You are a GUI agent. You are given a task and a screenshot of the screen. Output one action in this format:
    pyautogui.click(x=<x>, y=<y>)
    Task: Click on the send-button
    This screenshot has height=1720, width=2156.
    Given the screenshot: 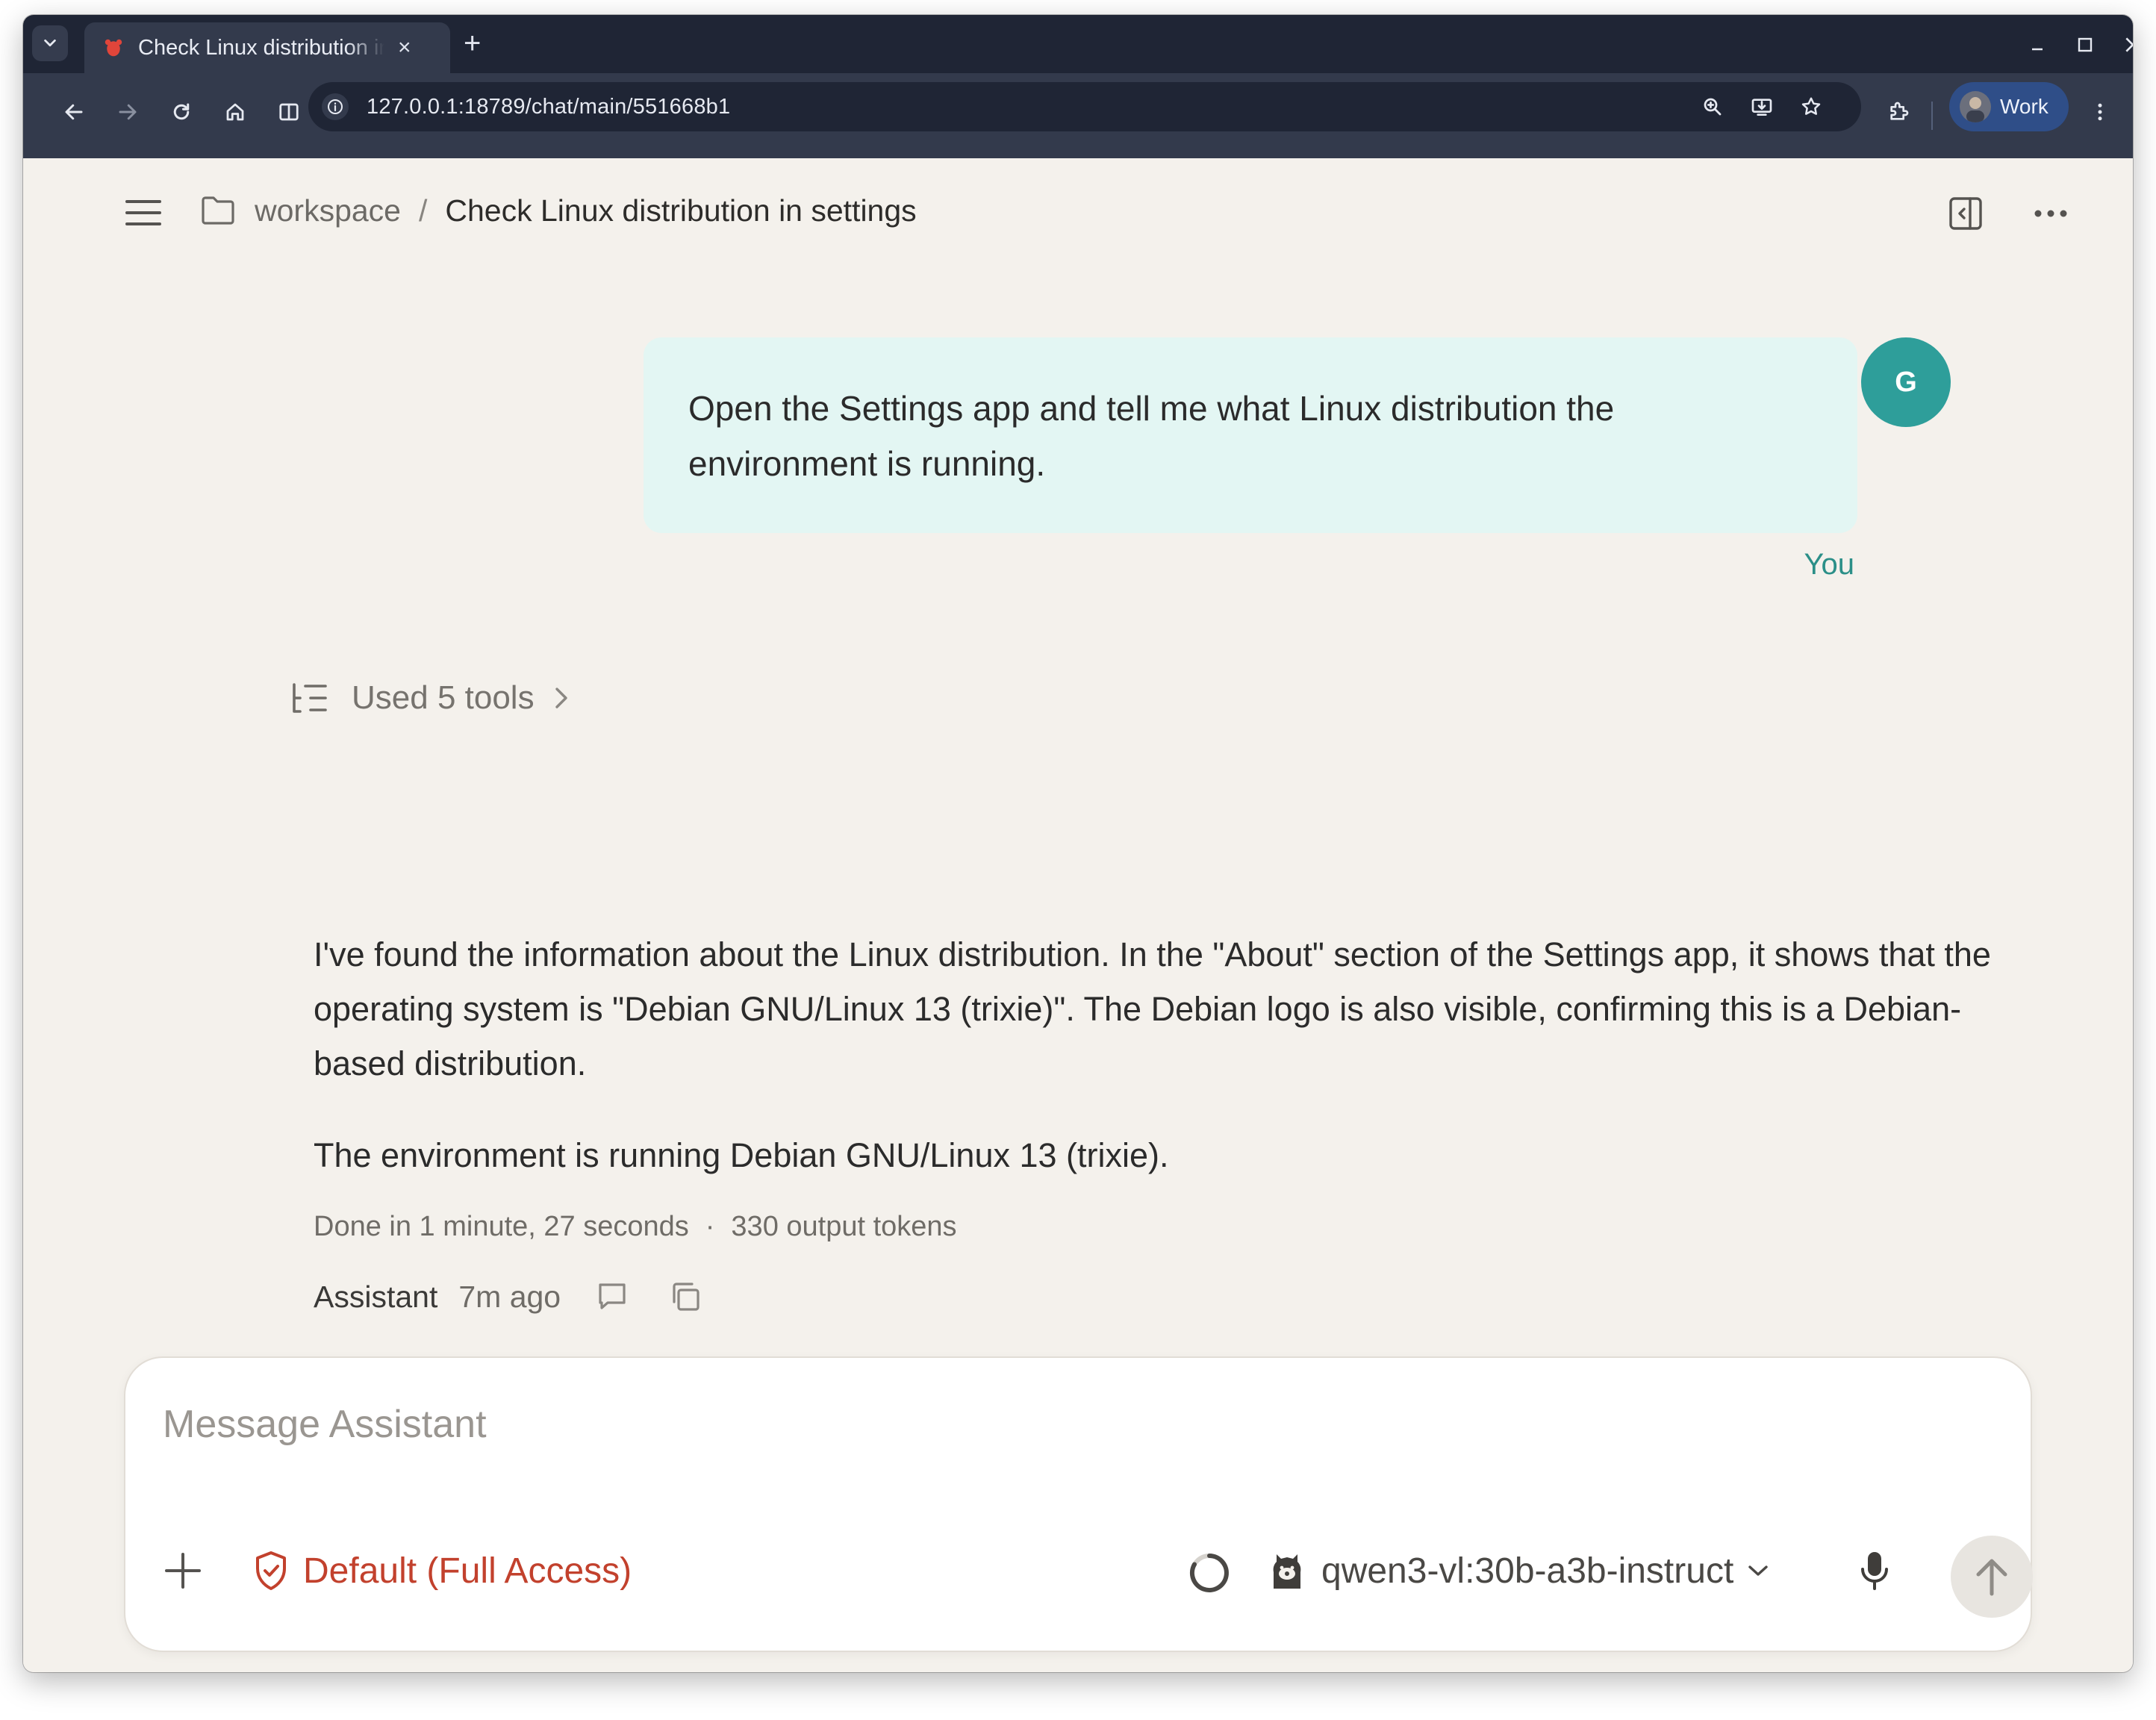 What is the action you would take?
    pyautogui.click(x=1992, y=1577)
    